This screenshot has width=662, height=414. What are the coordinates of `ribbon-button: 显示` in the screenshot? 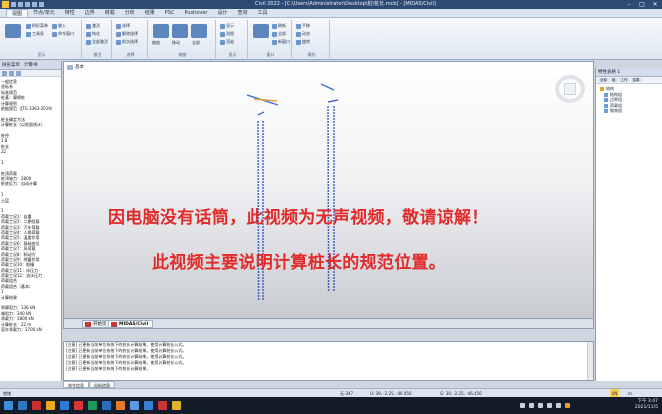 It's located at (227, 26).